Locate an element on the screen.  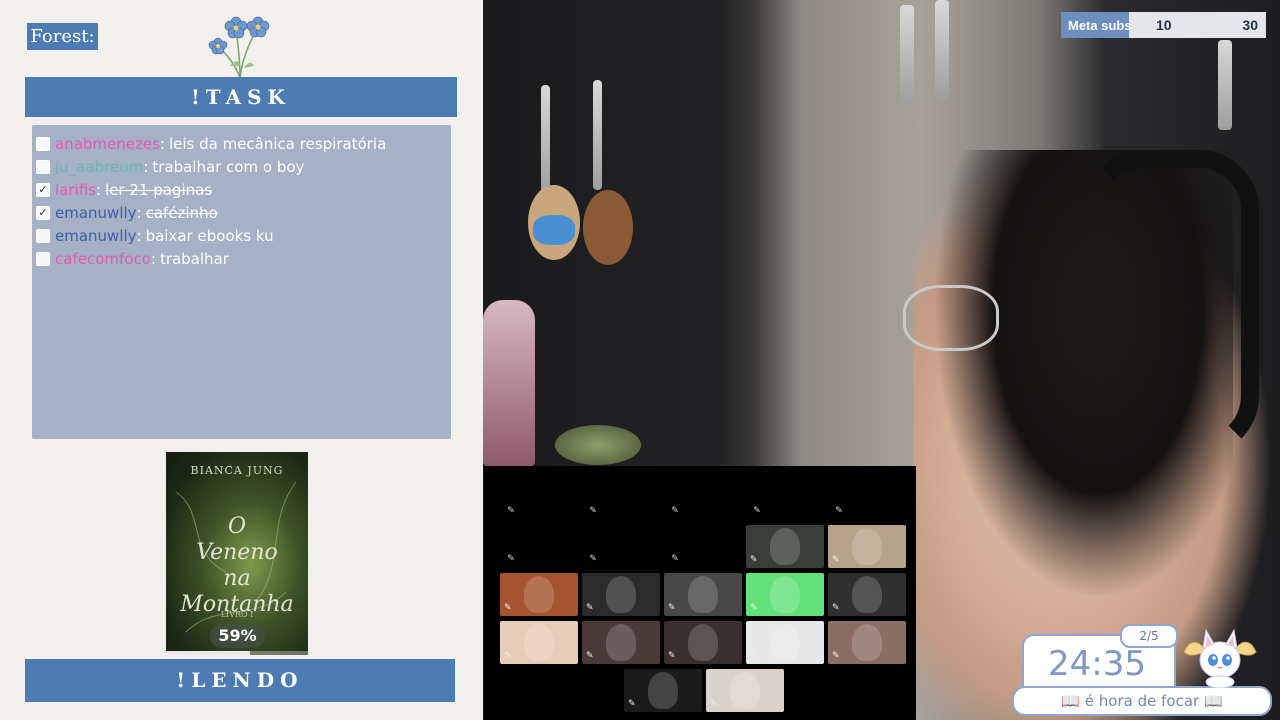
task-item: ju_aabreum: trabalhar com o boy is located at coordinates (170, 167).